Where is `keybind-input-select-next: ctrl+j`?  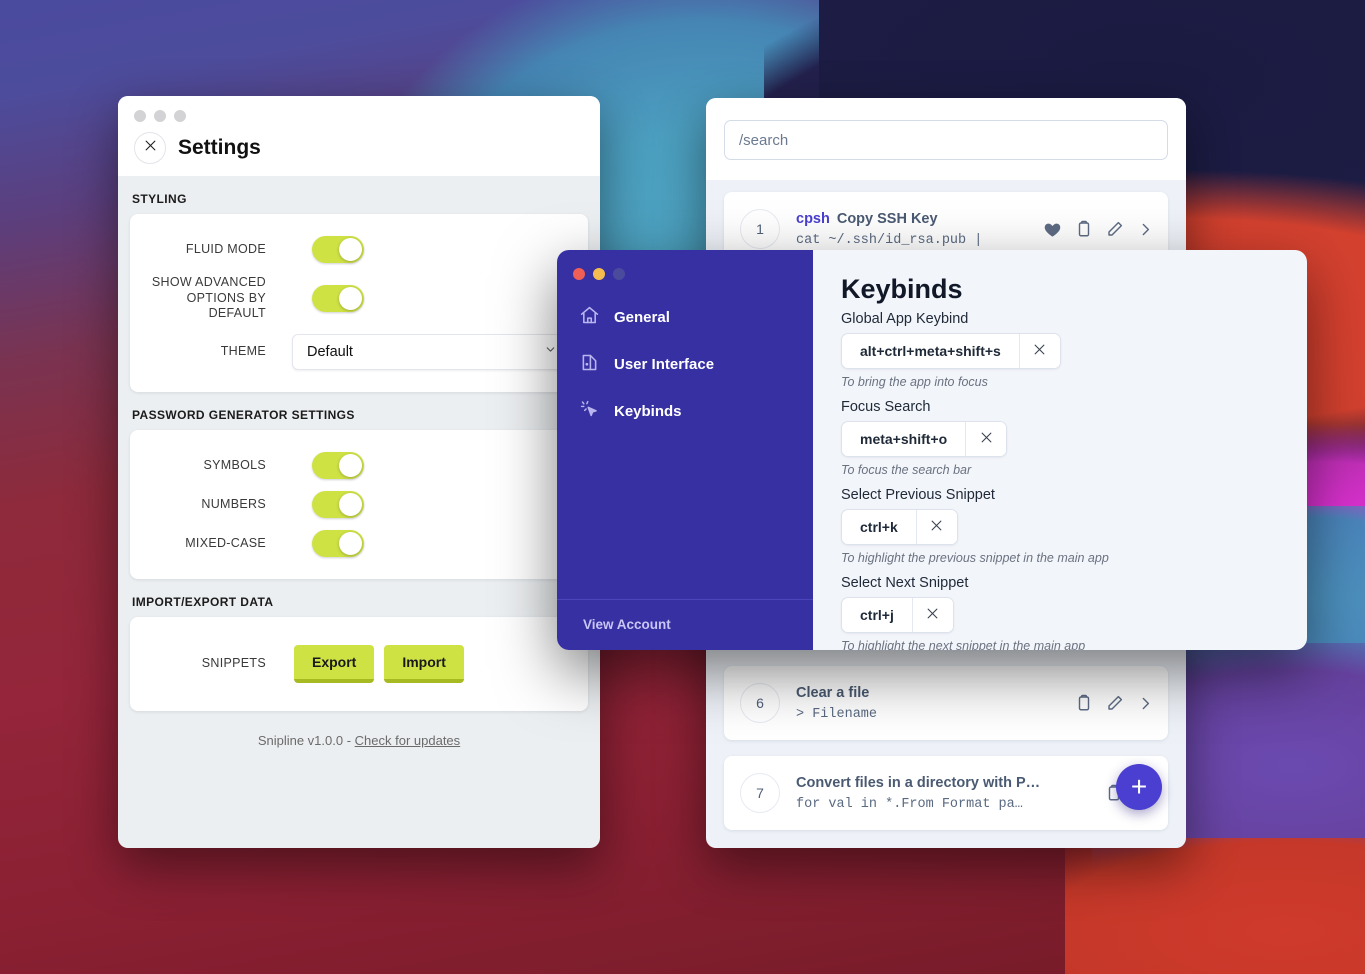 keybind-input-select-next: ctrl+j is located at coordinates (897, 615).